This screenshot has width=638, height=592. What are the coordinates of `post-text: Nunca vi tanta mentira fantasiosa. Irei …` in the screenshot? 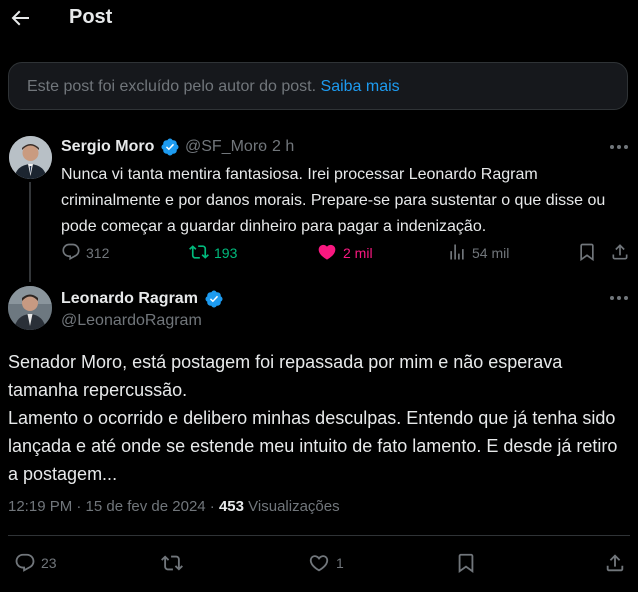 It's located at (333, 200).